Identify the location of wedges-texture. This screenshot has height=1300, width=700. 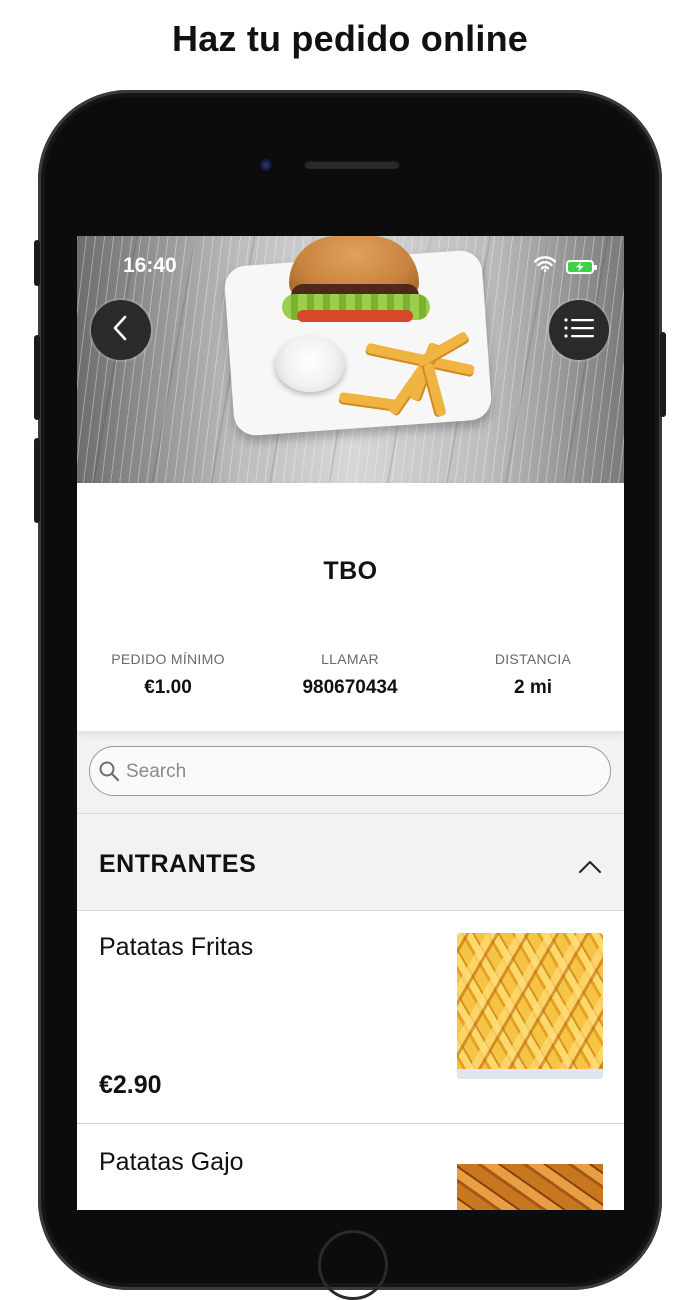
(530, 1187).